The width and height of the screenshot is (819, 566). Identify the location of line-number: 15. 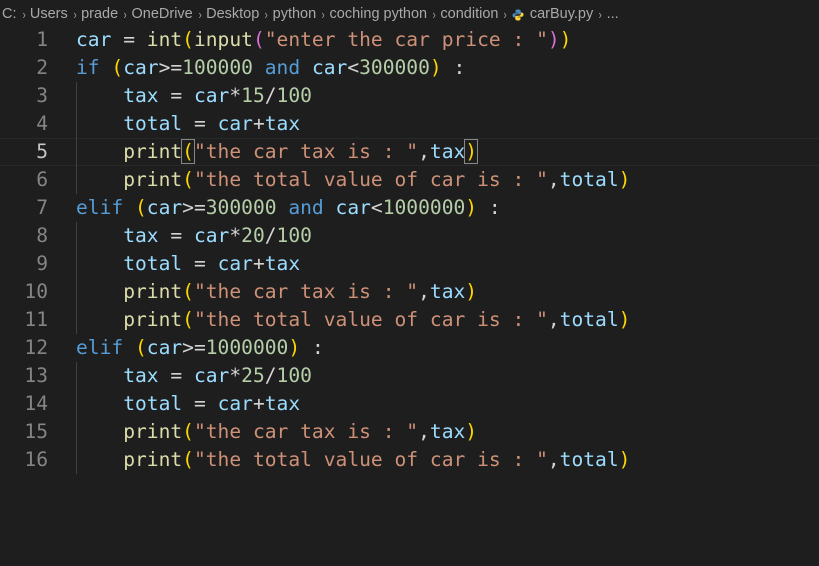
(36, 431).